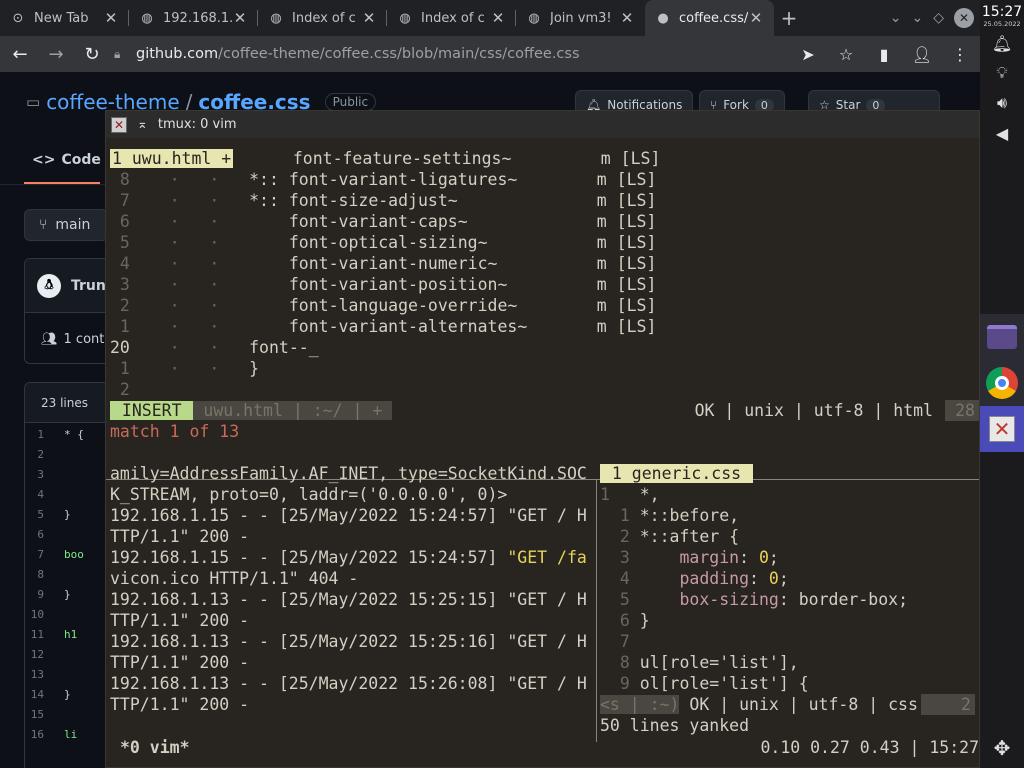 Image resolution: width=1024 pixels, height=768 pixels. What do you see at coordinates (56, 54) in the screenshot?
I see `forward-button: →` at bounding box center [56, 54].